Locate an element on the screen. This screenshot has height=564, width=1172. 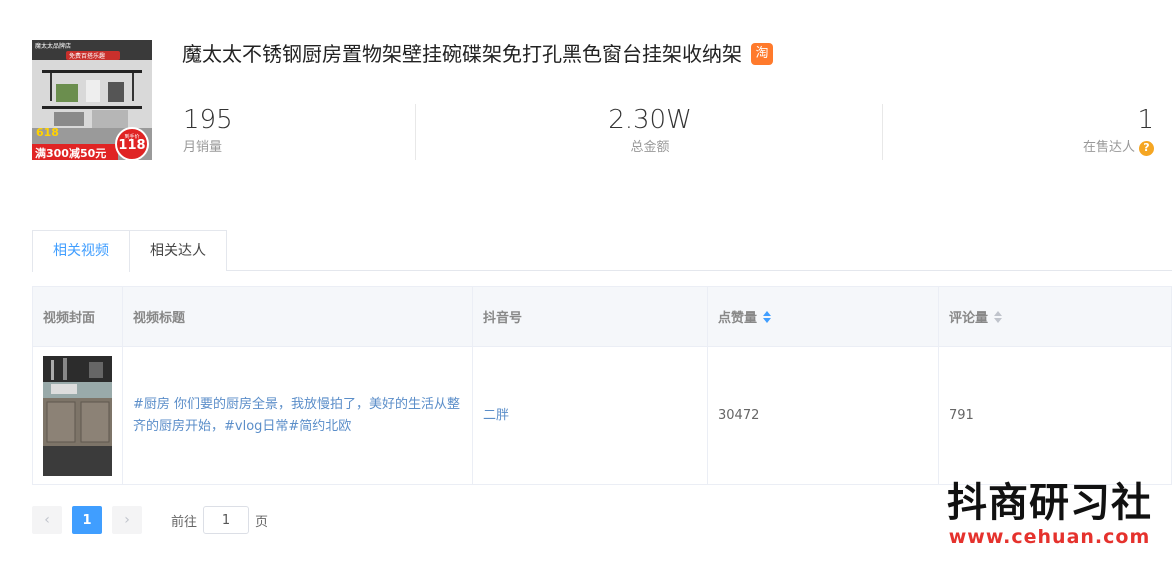
question-icon: ? is located at coordinates (1146, 148).